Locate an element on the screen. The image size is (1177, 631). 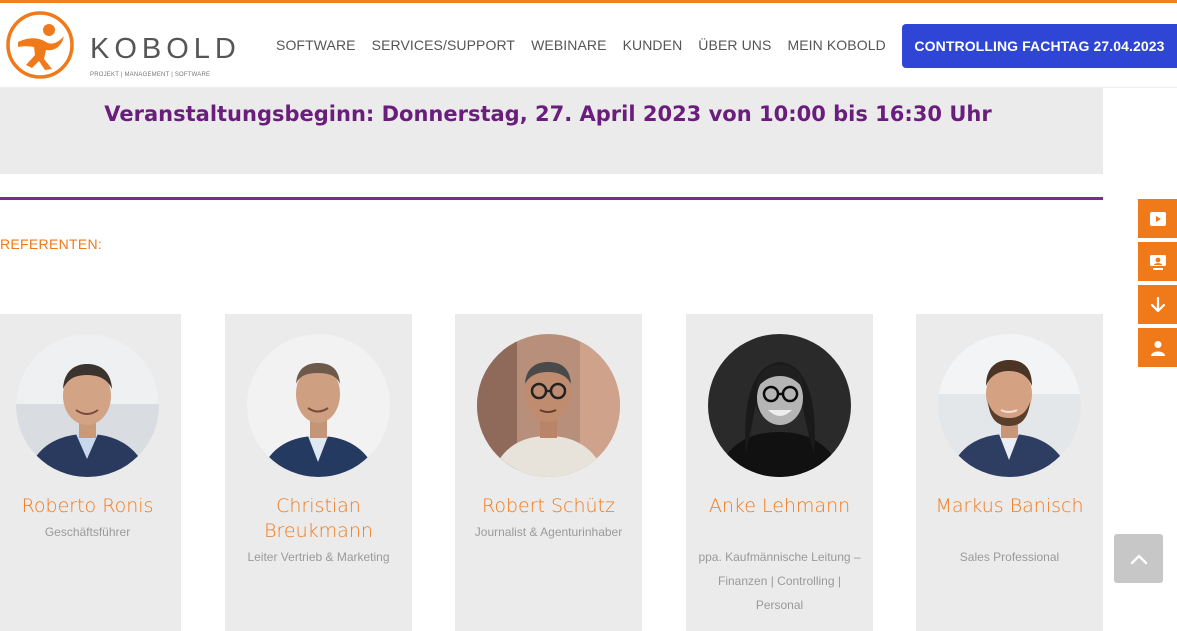
speaker-card: Roberto Ronis Geschäftsführer is located at coordinates (90, 472).